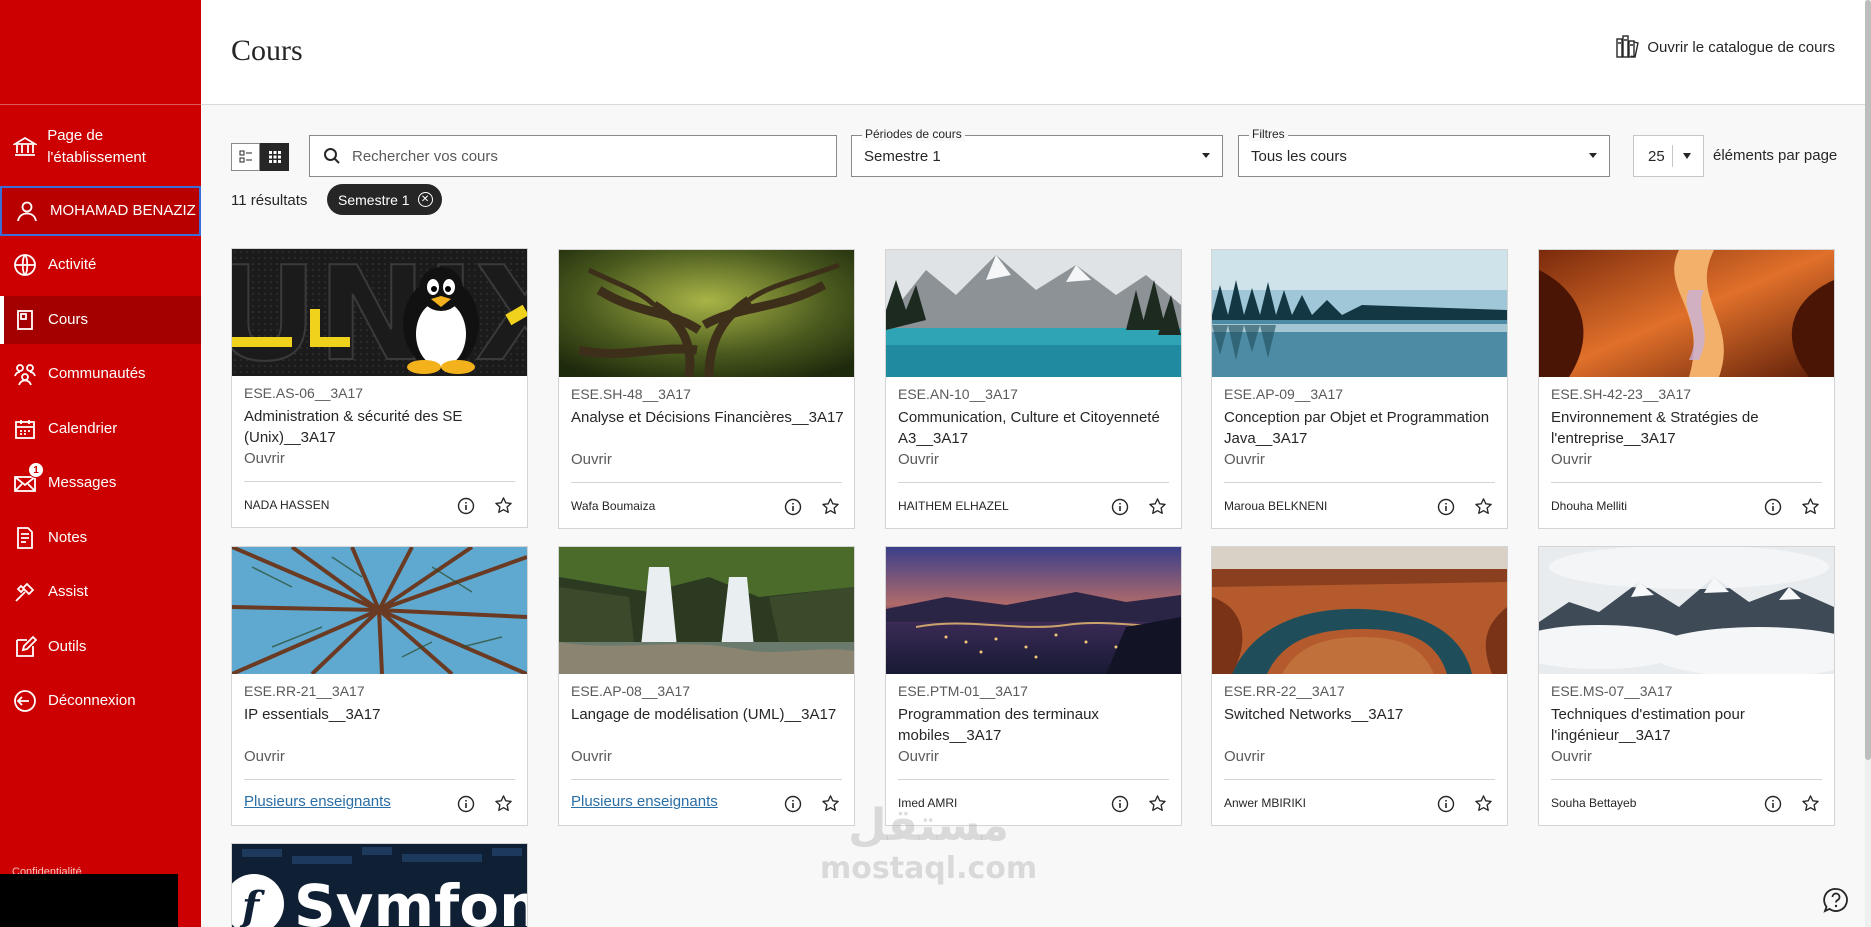 This screenshot has width=1871, height=927. I want to click on nav-grades: Notes, so click(100, 538).